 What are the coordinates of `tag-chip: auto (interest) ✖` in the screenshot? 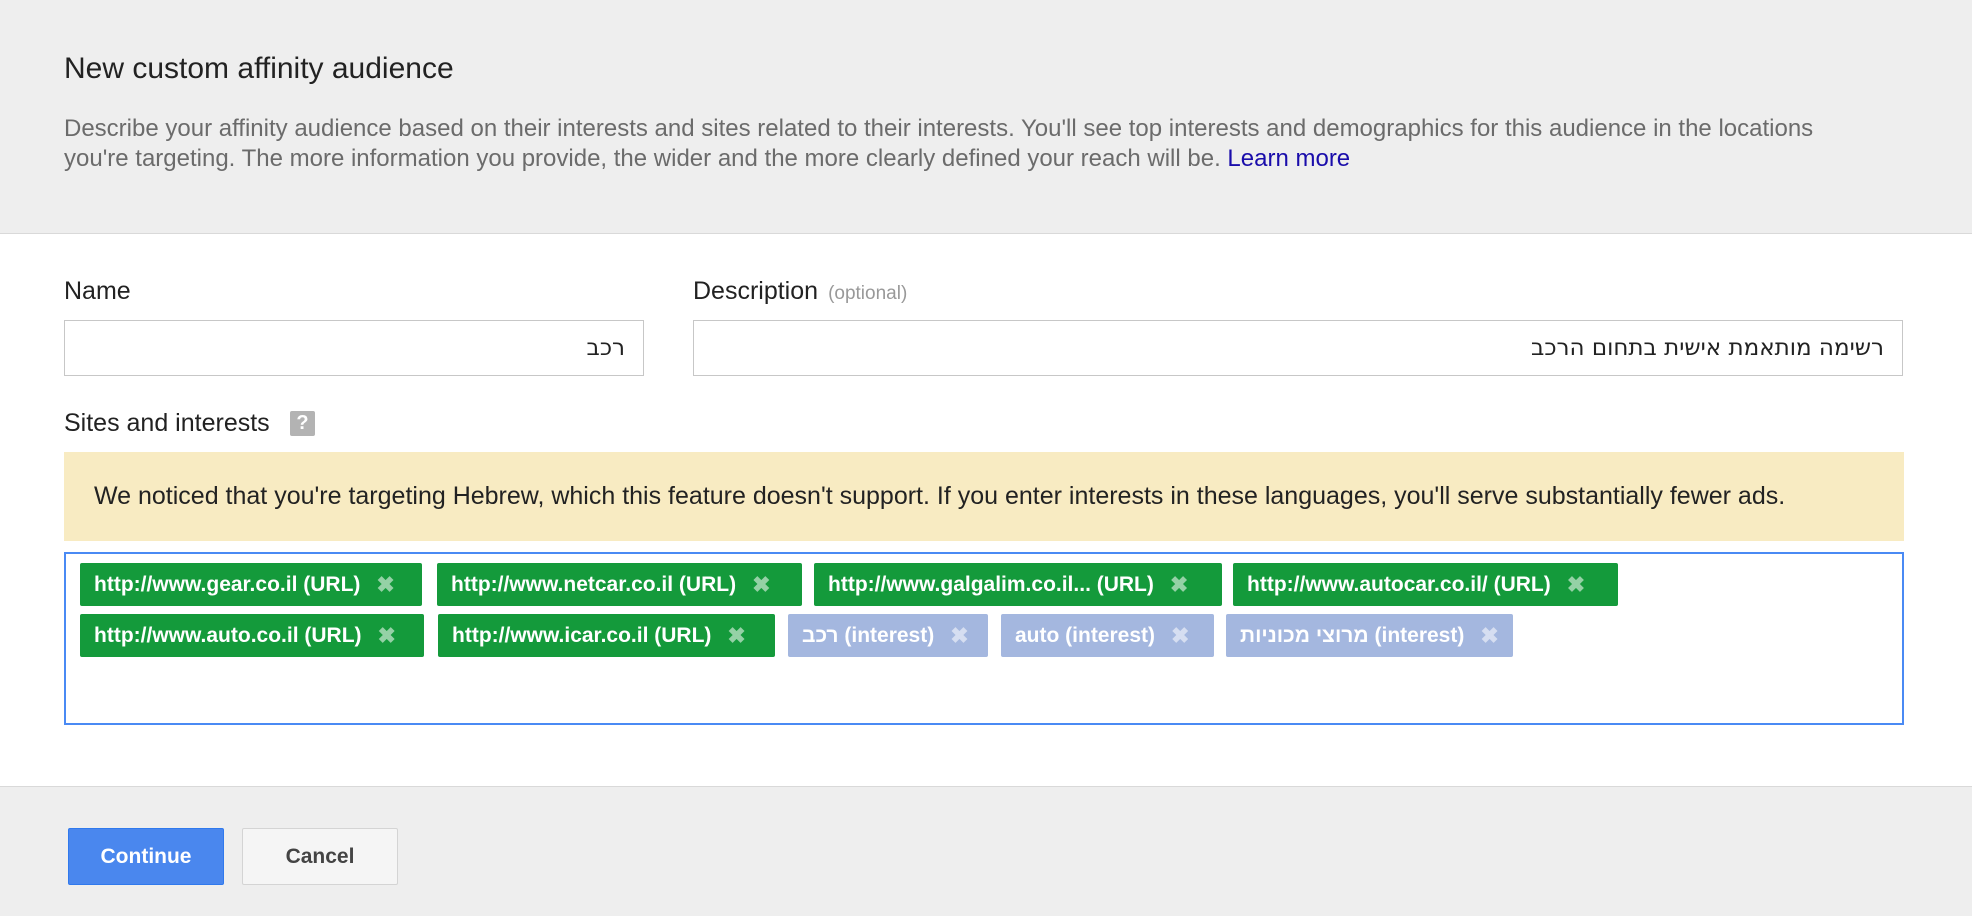 It's located at (1107, 635).